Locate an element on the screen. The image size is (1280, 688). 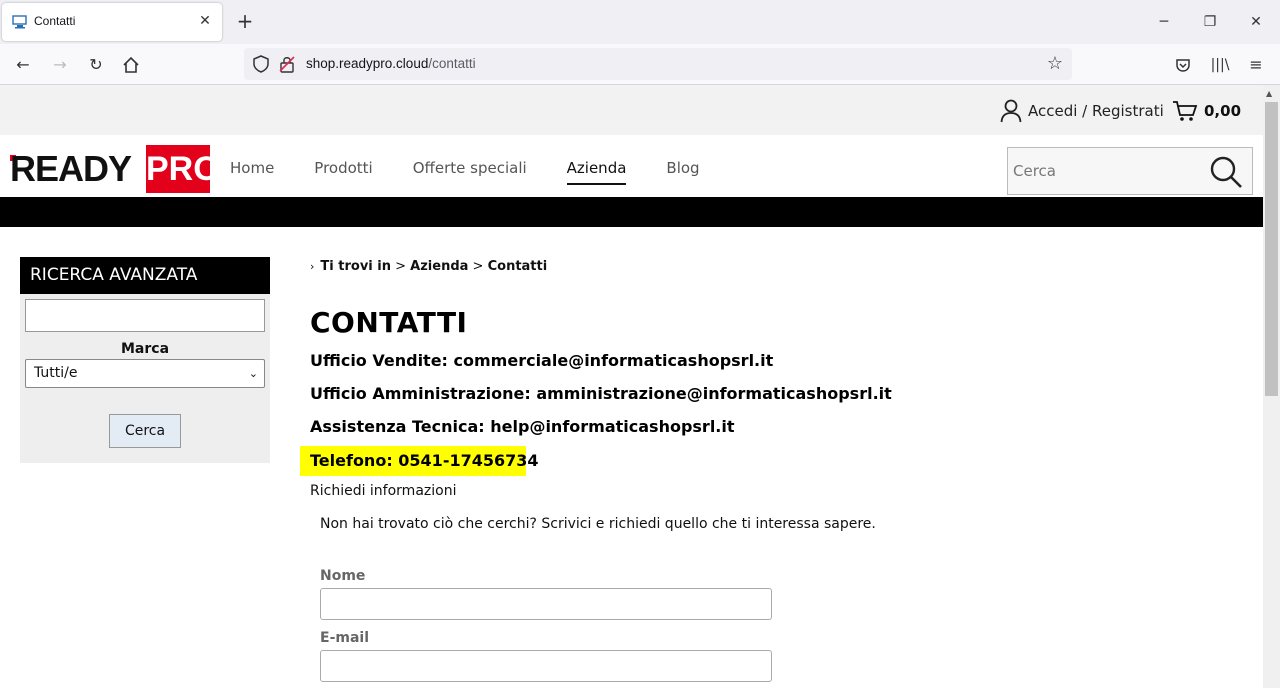
menu-item-blog: Blog is located at coordinates (682, 172).